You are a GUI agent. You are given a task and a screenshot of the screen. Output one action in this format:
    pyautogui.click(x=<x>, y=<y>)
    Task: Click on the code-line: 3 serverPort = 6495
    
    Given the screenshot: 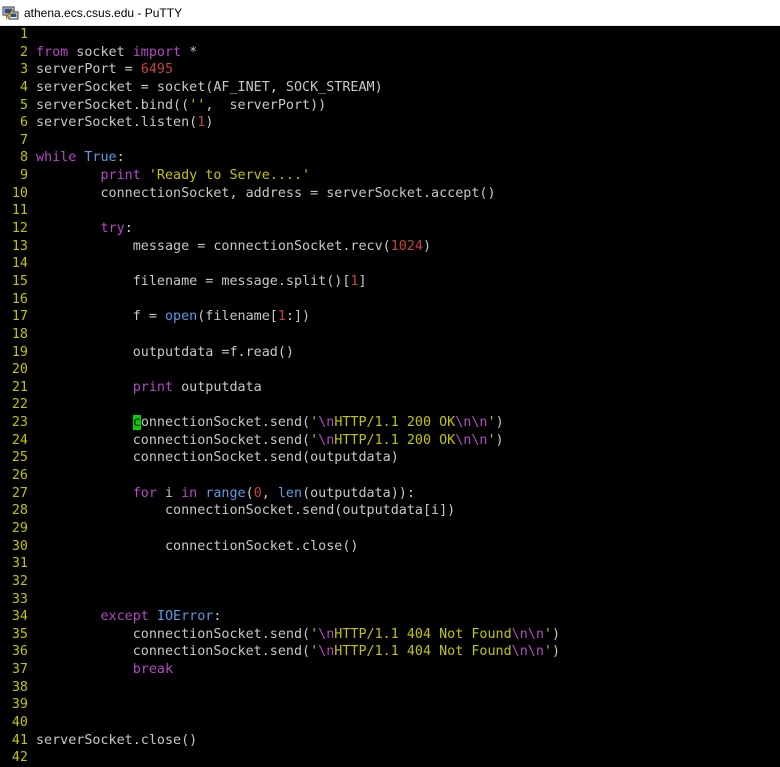 What is the action you would take?
    pyautogui.click(x=280, y=70)
    